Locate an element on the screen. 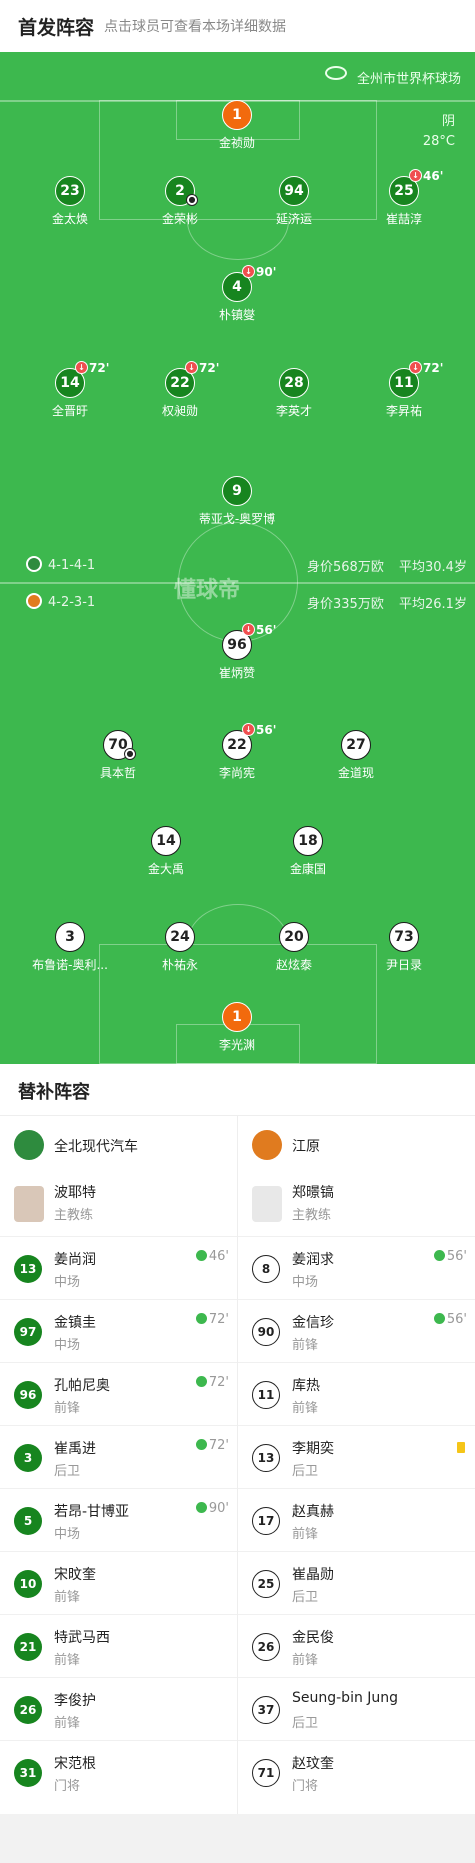  player-name: 李昇祐 is located at coordinates (403, 411).